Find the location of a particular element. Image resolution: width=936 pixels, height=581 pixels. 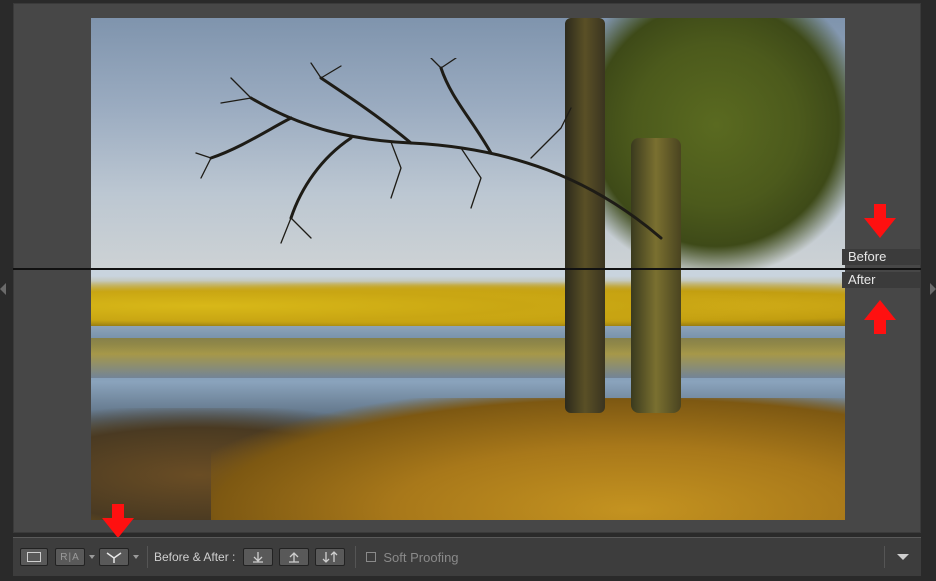

copy-after-to-before-button is located at coordinates (294, 557).